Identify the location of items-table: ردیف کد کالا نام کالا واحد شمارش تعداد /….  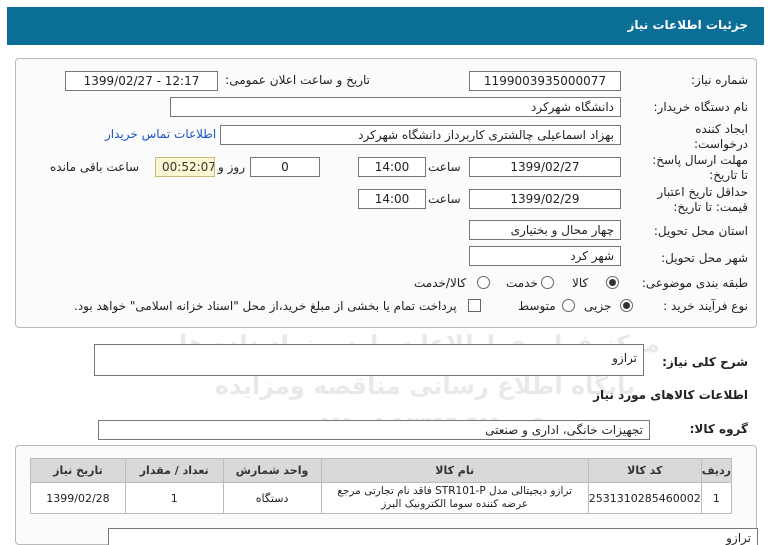
(381, 486).